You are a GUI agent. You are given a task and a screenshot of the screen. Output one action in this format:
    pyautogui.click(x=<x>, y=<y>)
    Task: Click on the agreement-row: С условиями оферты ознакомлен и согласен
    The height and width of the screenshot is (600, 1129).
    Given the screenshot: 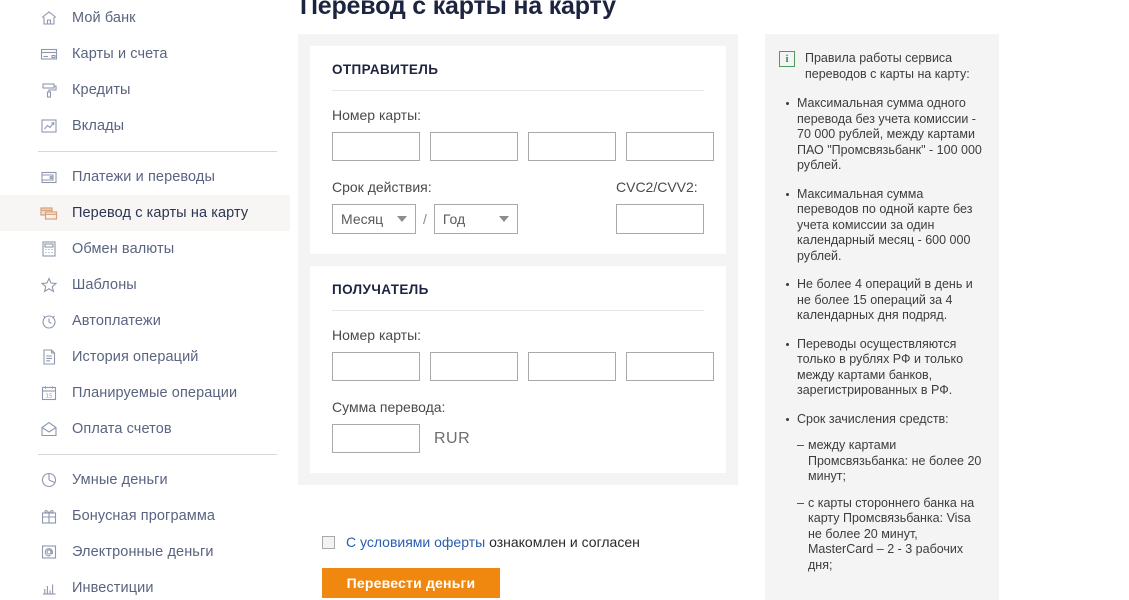 What is the action you would take?
    pyautogui.click(x=481, y=542)
    